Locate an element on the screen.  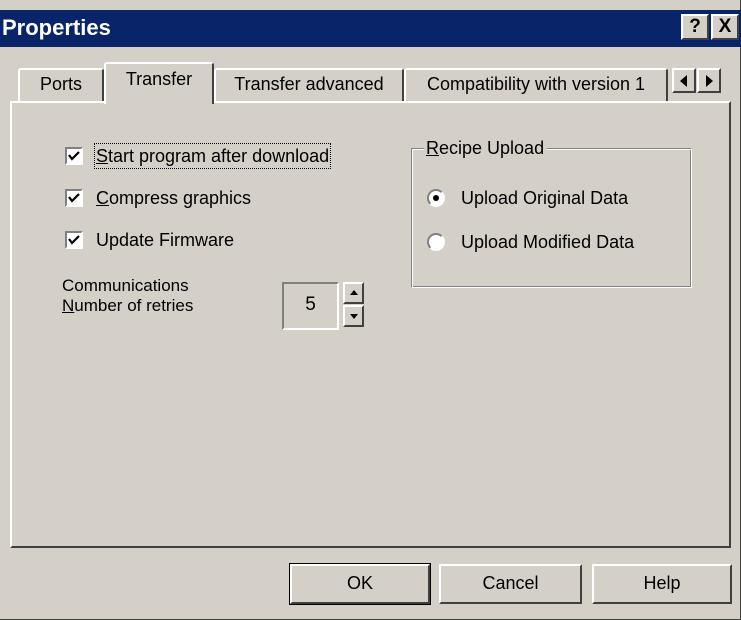
close-button: X is located at coordinates (725, 27).